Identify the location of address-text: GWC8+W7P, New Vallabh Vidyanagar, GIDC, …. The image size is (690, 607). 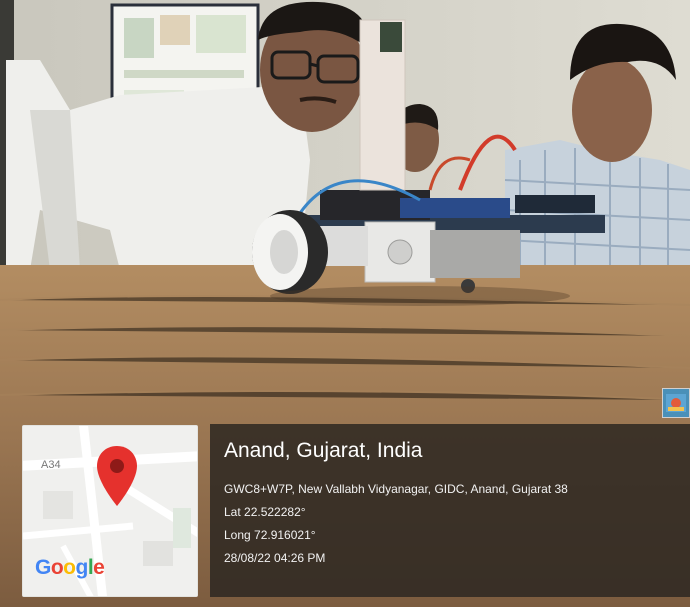
(396, 489).